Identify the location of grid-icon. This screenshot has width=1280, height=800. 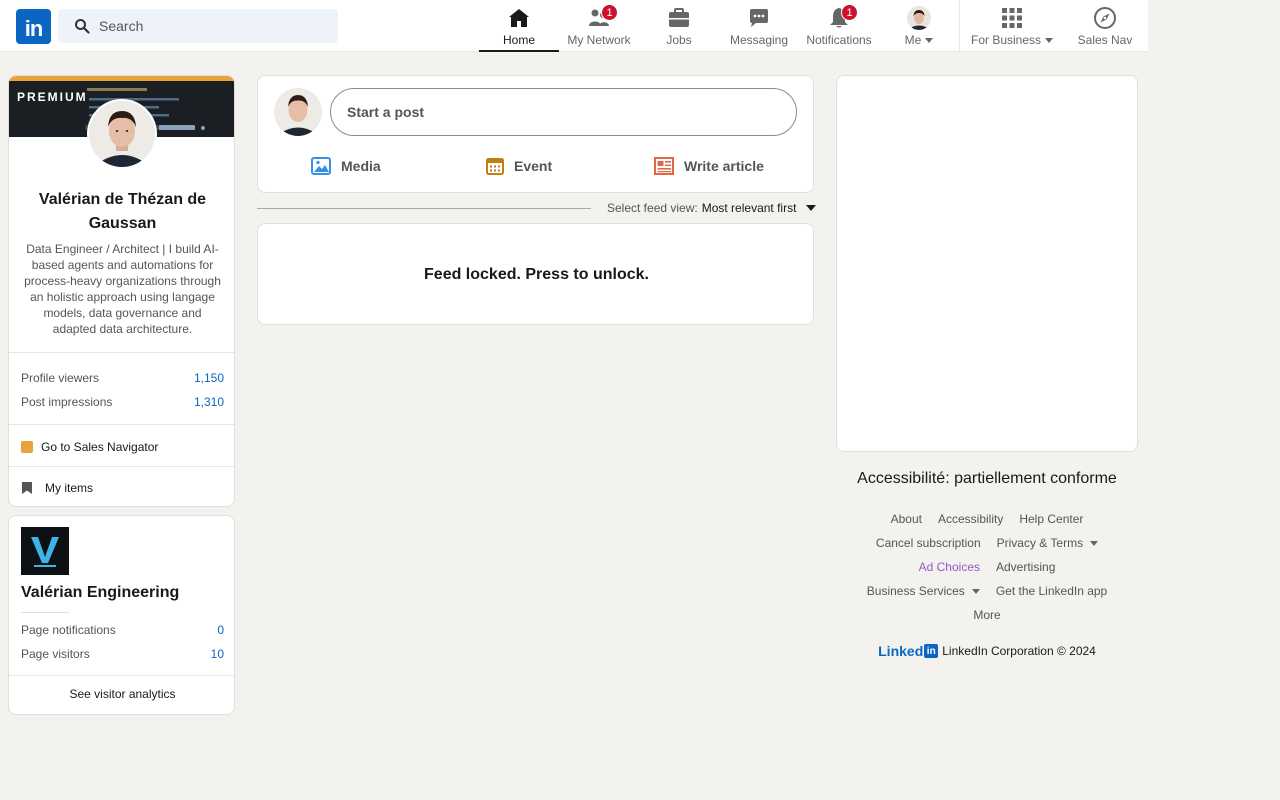
(1012, 18).